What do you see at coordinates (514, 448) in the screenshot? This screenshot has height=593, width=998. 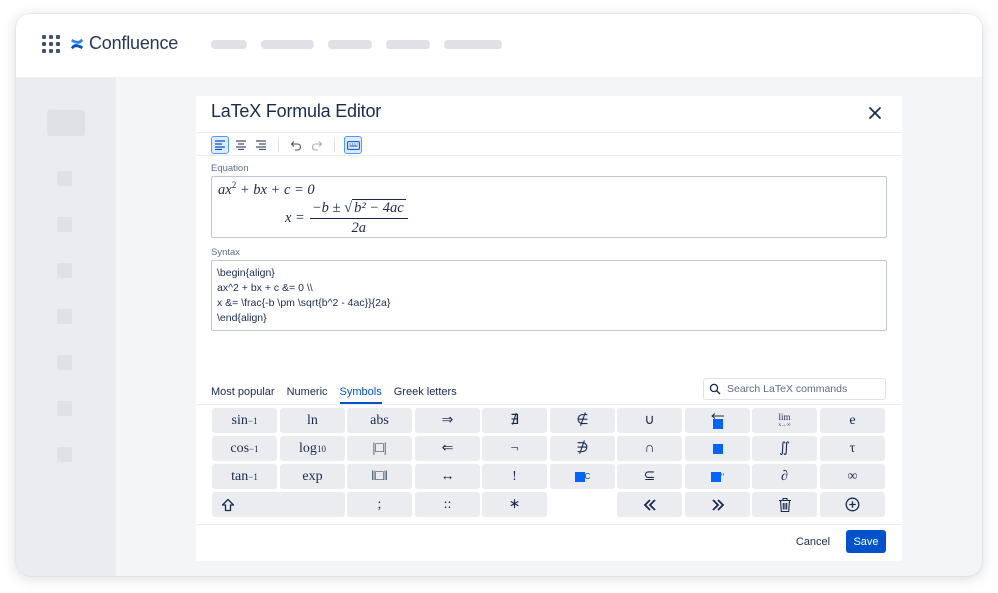 I see `key-negation: ¬` at bounding box center [514, 448].